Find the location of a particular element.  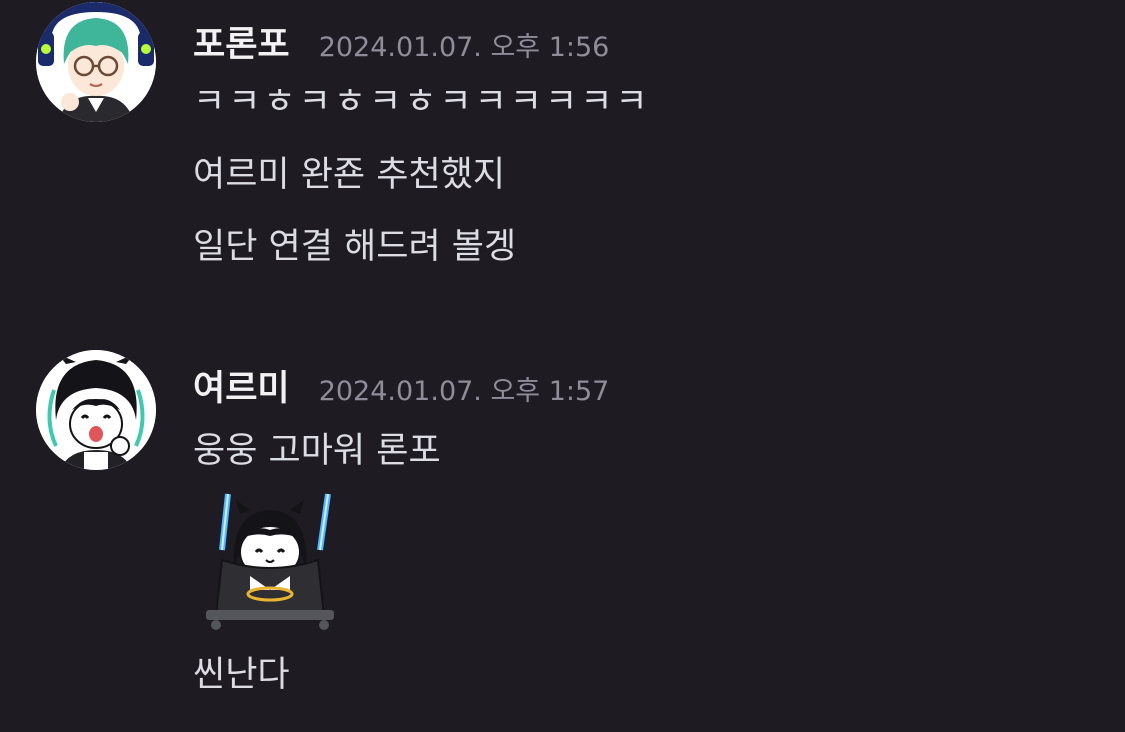

message-text: 씬난다 is located at coordinates (241, 675).